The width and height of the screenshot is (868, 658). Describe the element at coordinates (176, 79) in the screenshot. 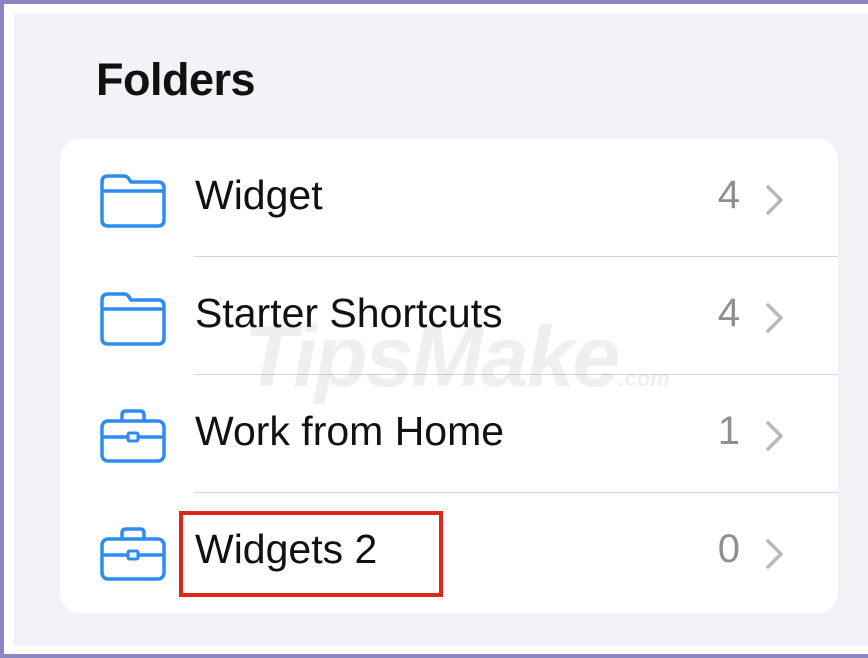

I see `page-title: Folders` at that location.